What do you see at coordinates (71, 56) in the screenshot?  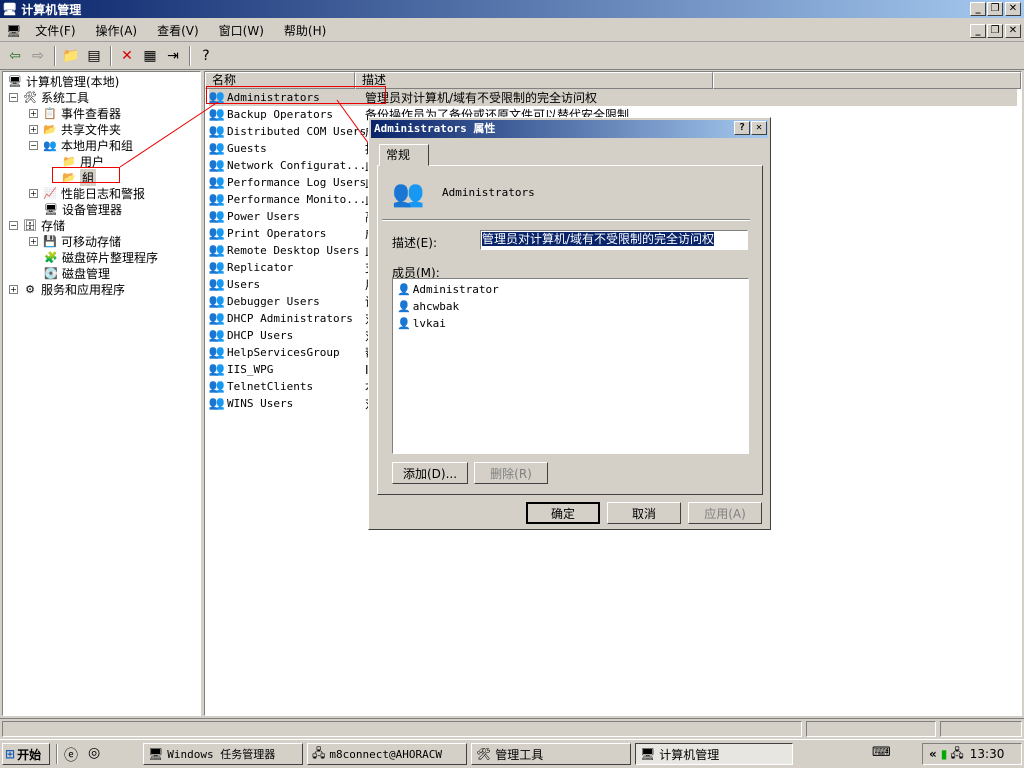 I see `up-folder-icon: 📁` at bounding box center [71, 56].